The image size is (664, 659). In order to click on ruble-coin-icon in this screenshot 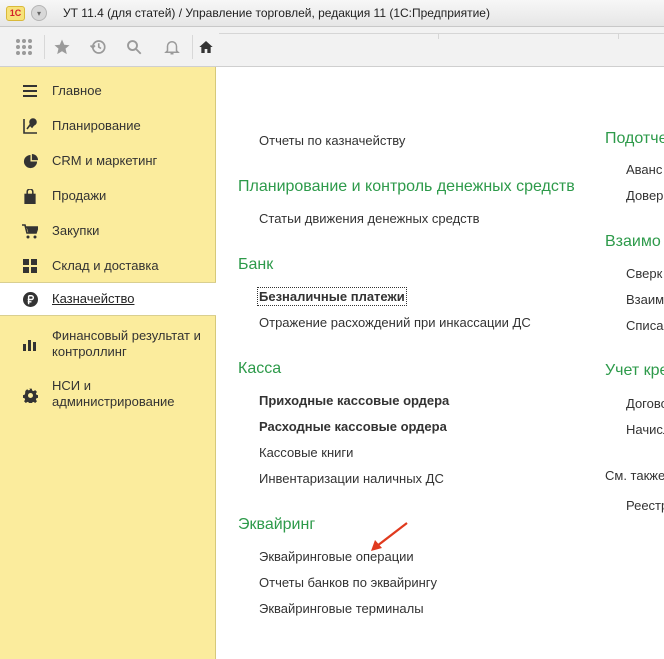, I will do `click(30, 299)`.